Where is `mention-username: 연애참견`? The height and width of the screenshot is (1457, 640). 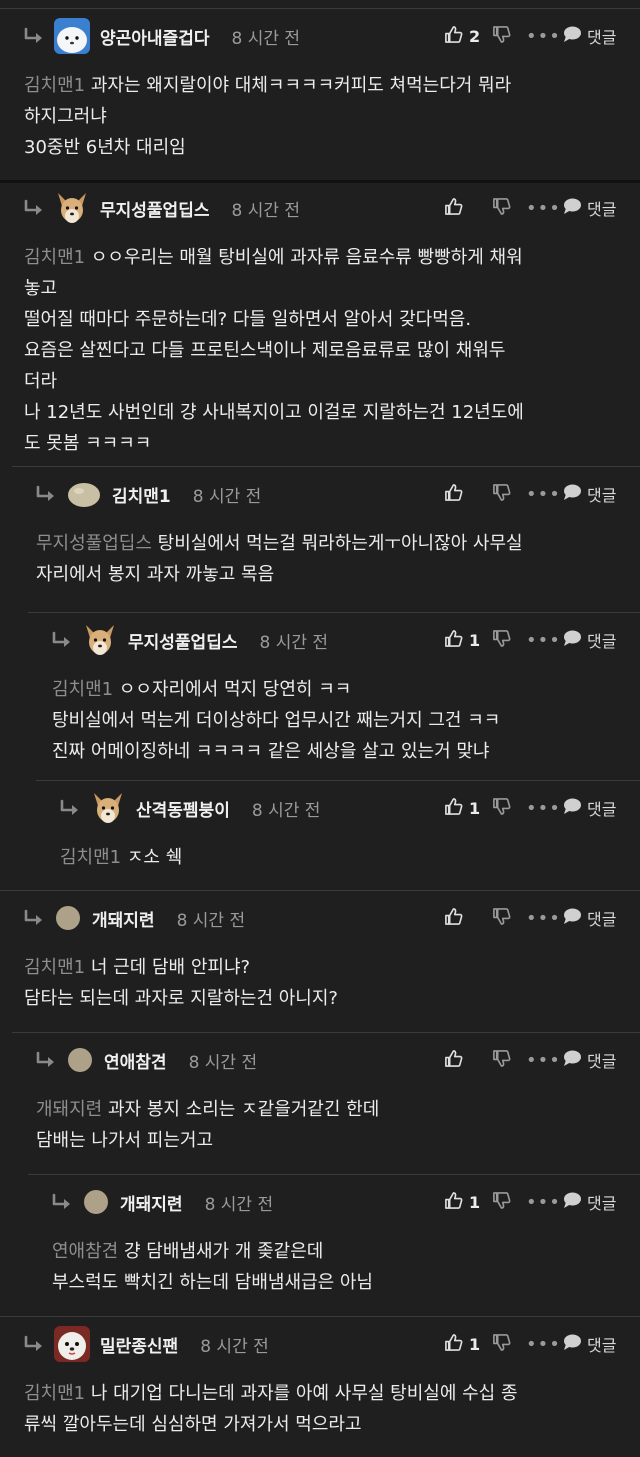
mention-username: 연애참견 is located at coordinates (85, 1251).